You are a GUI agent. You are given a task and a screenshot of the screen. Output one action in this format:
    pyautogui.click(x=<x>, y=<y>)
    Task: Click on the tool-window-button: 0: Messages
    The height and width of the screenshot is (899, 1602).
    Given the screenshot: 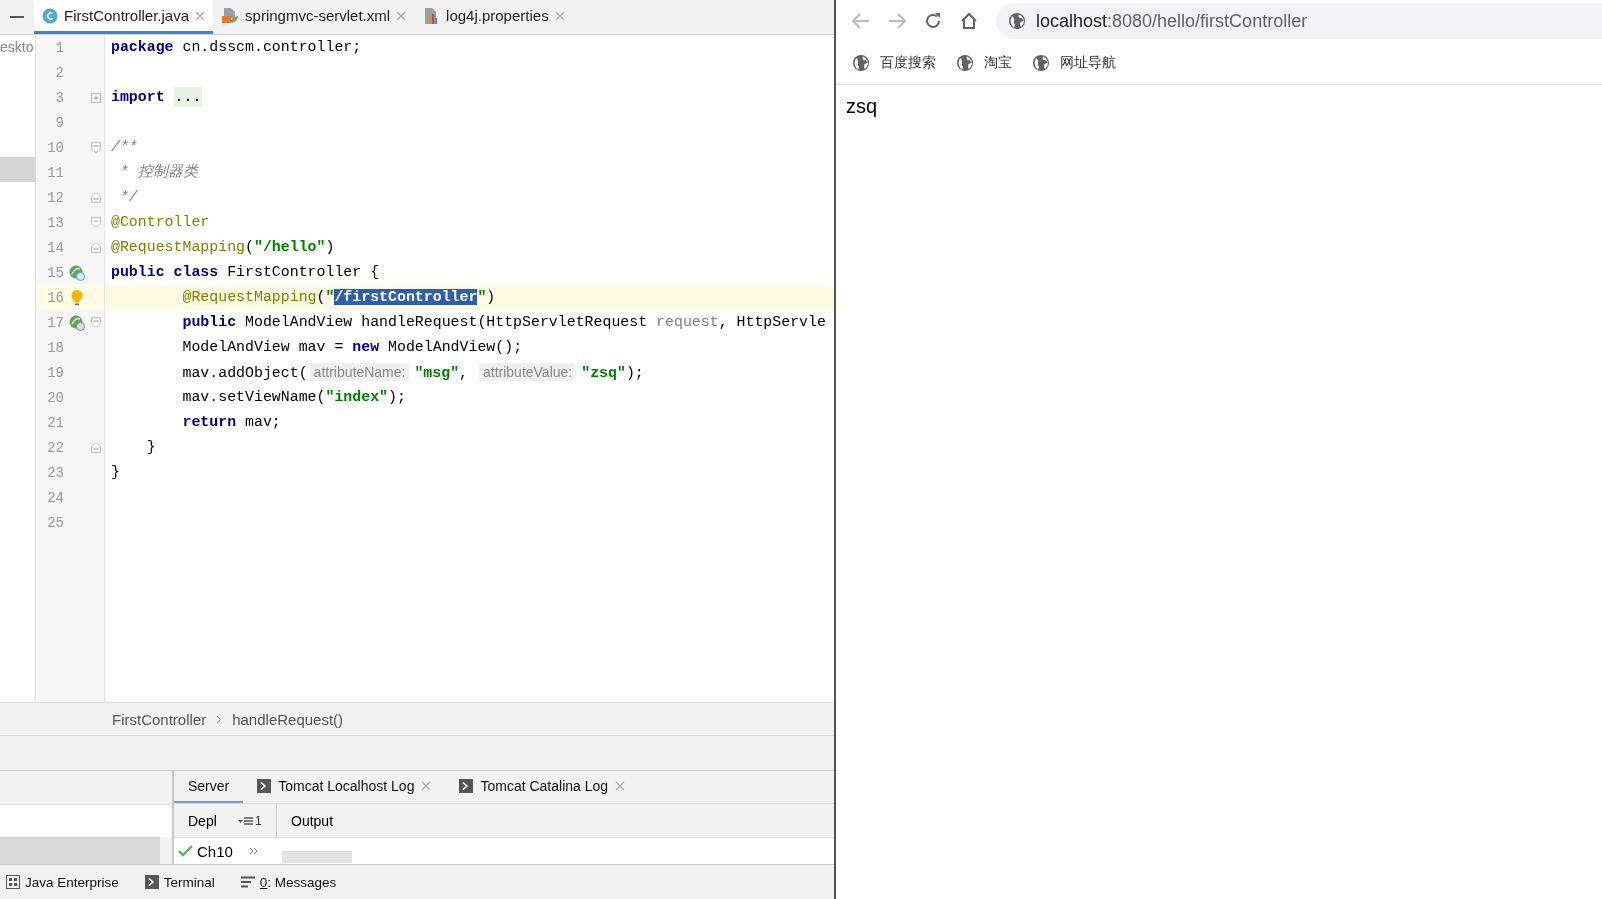 What is the action you would take?
    pyautogui.click(x=288, y=882)
    